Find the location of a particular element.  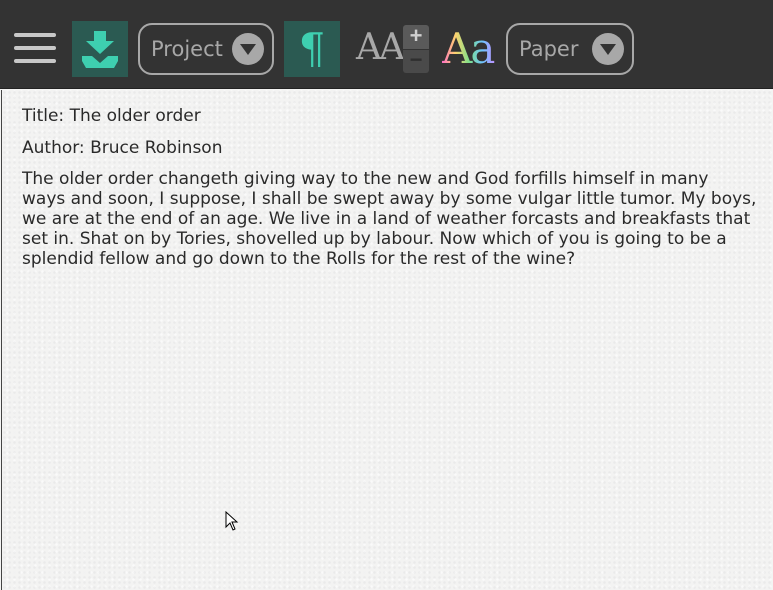

decrease-font-button: − is located at coordinates (416, 61).